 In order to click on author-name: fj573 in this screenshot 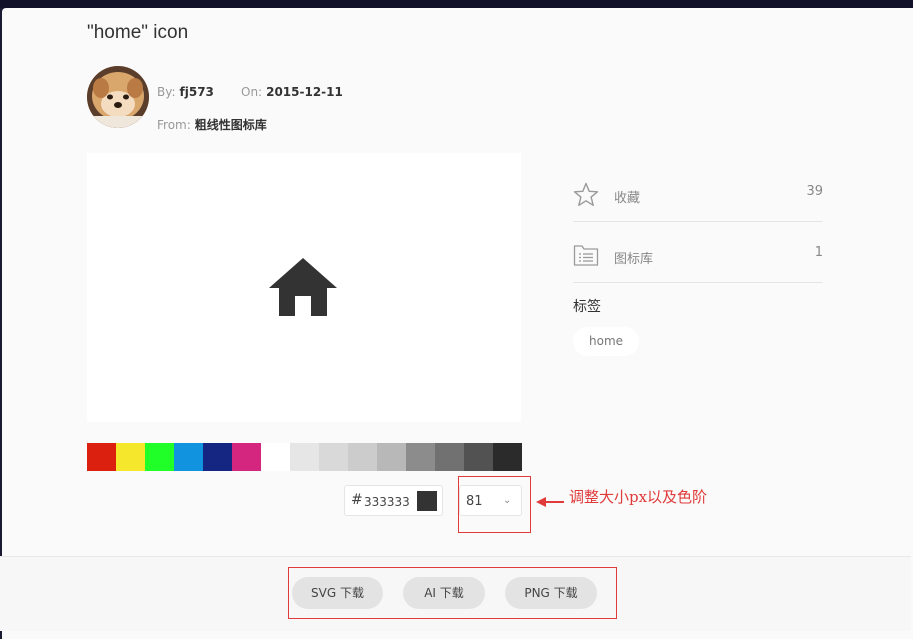, I will do `click(197, 92)`.